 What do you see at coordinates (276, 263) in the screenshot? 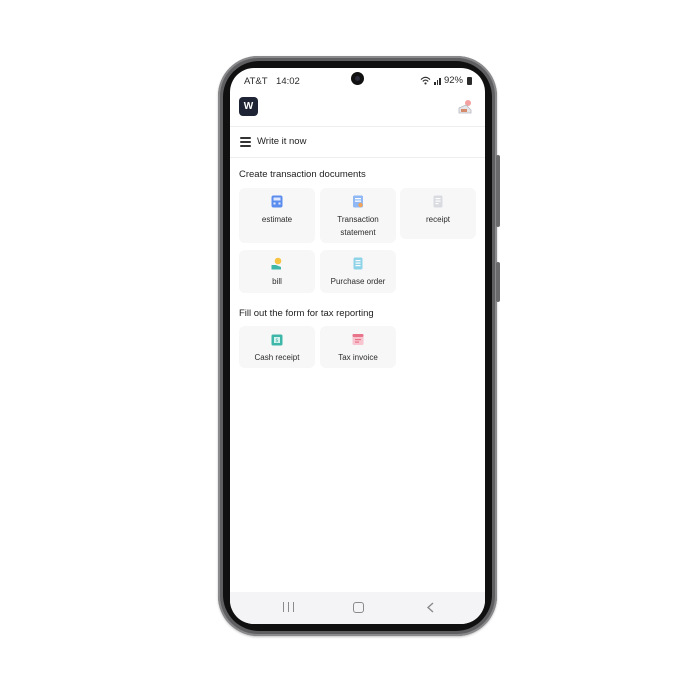
I see `bill-icon` at bounding box center [276, 263].